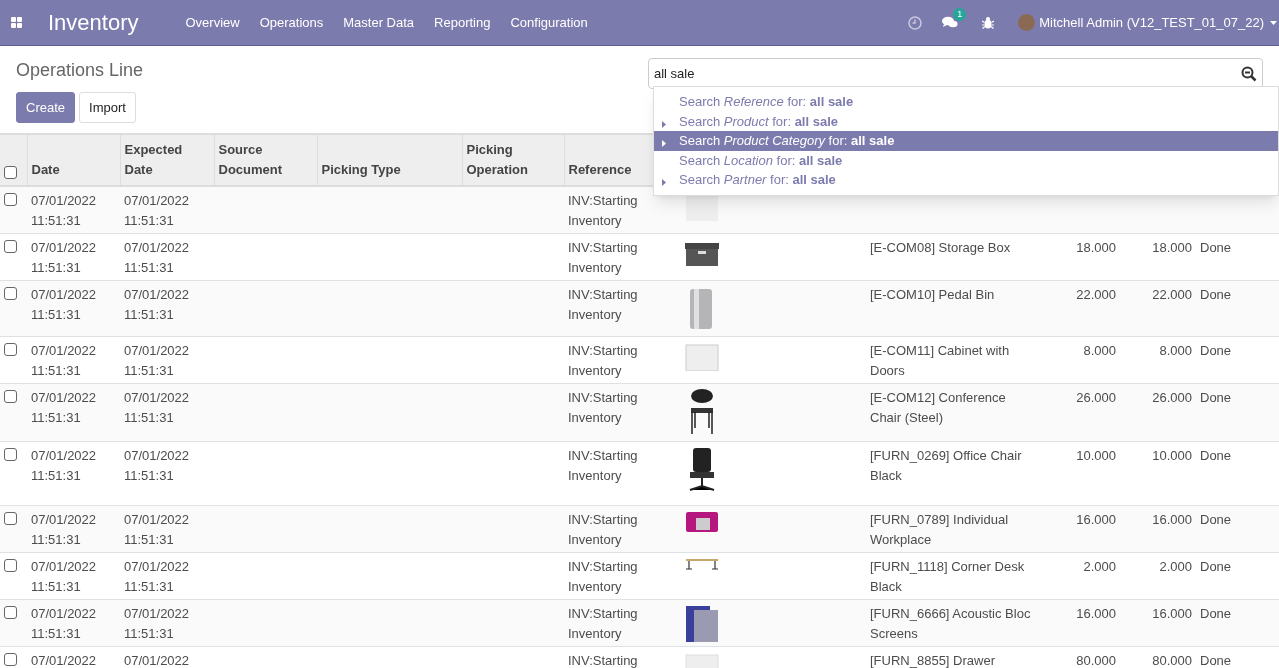  What do you see at coordinates (10, 172) in the screenshot?
I see `select-all-checkbox` at bounding box center [10, 172].